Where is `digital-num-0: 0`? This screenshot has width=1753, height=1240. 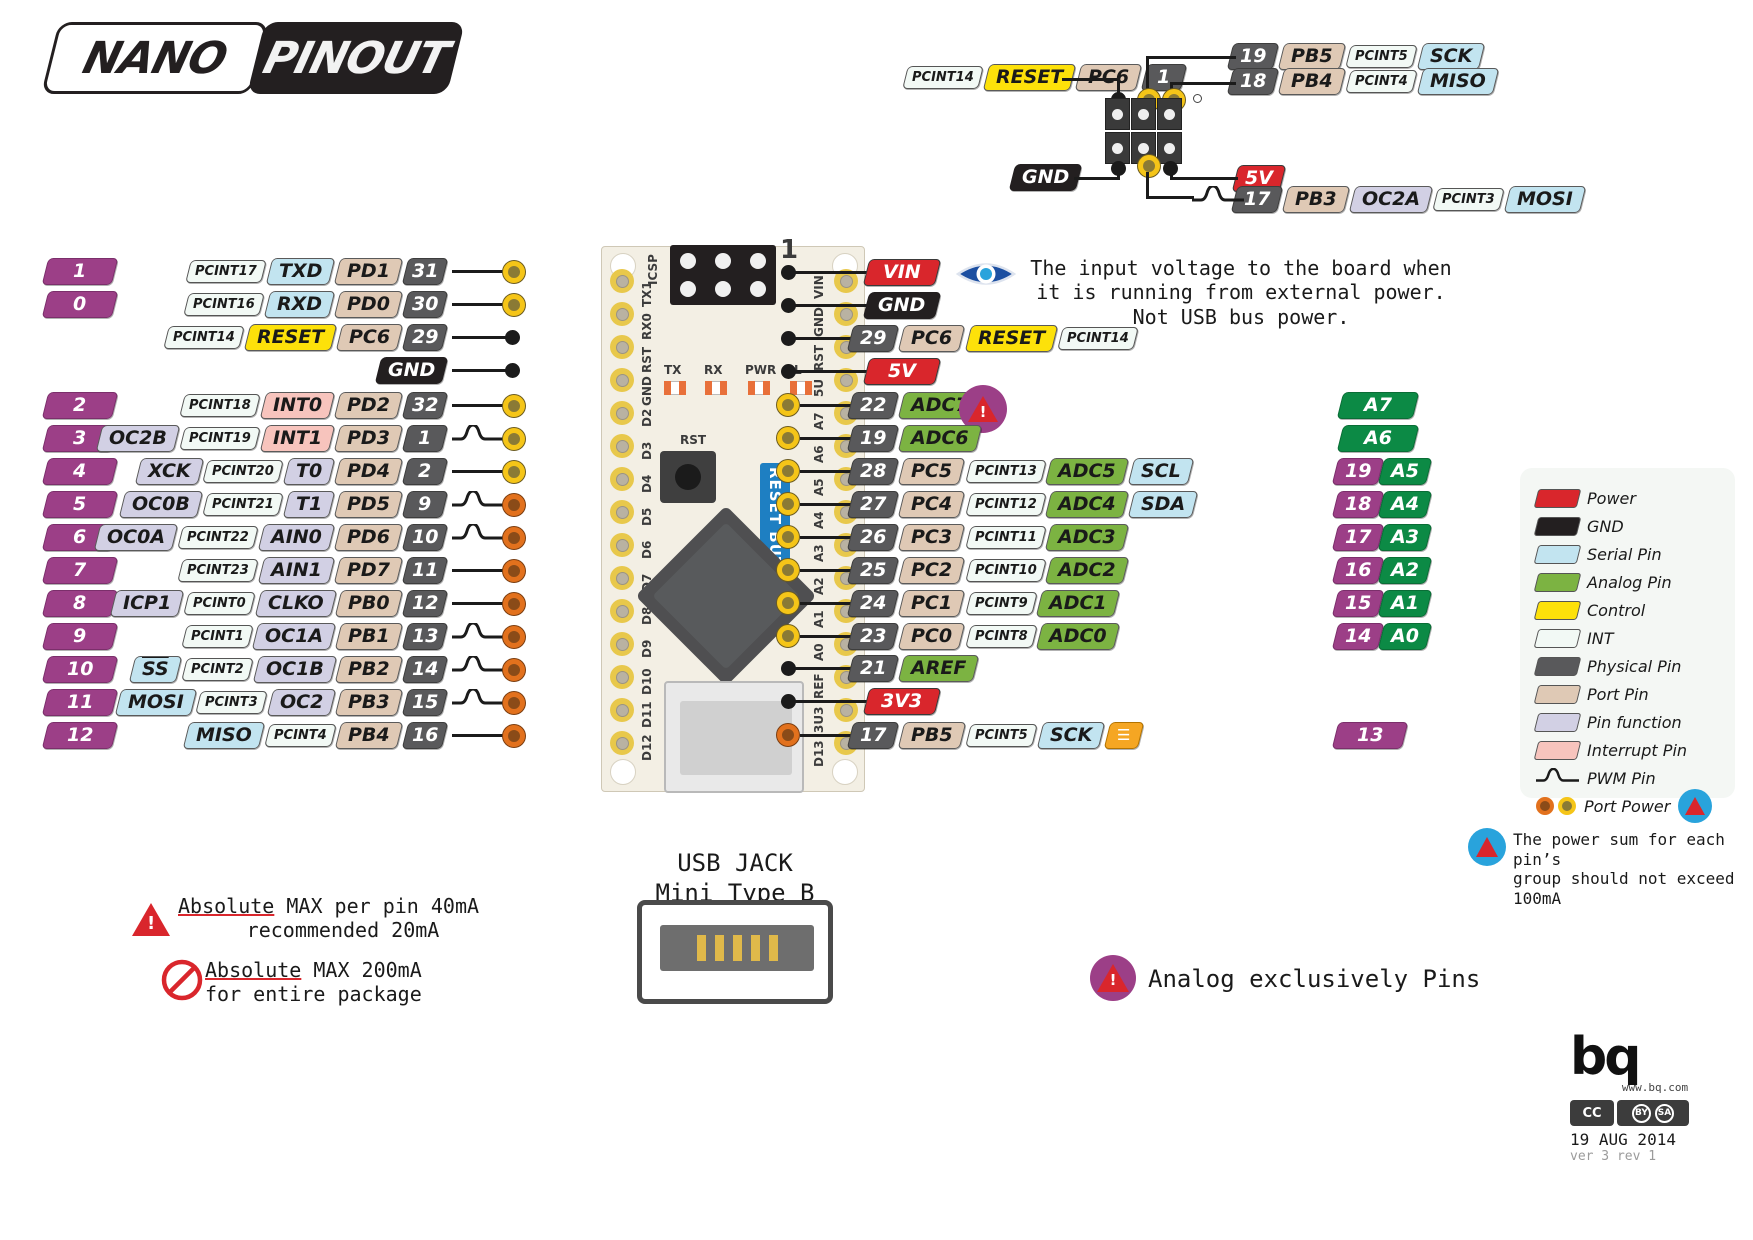 digital-num-0: 0 is located at coordinates (80, 304).